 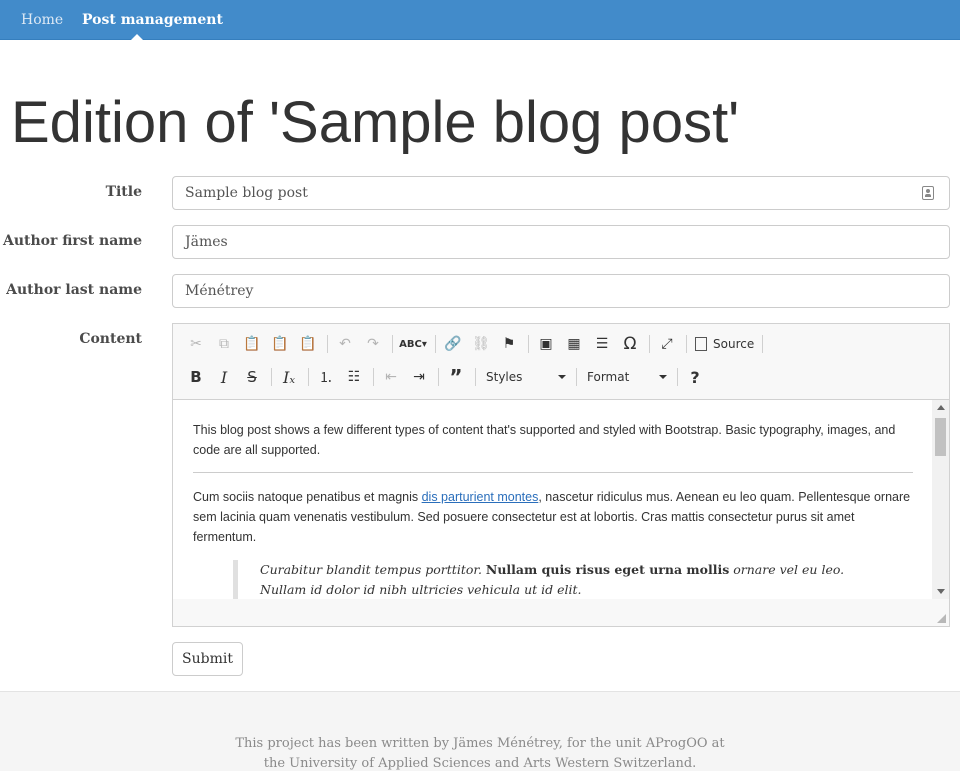 I want to click on nav-home-link: Home, so click(x=42, y=20).